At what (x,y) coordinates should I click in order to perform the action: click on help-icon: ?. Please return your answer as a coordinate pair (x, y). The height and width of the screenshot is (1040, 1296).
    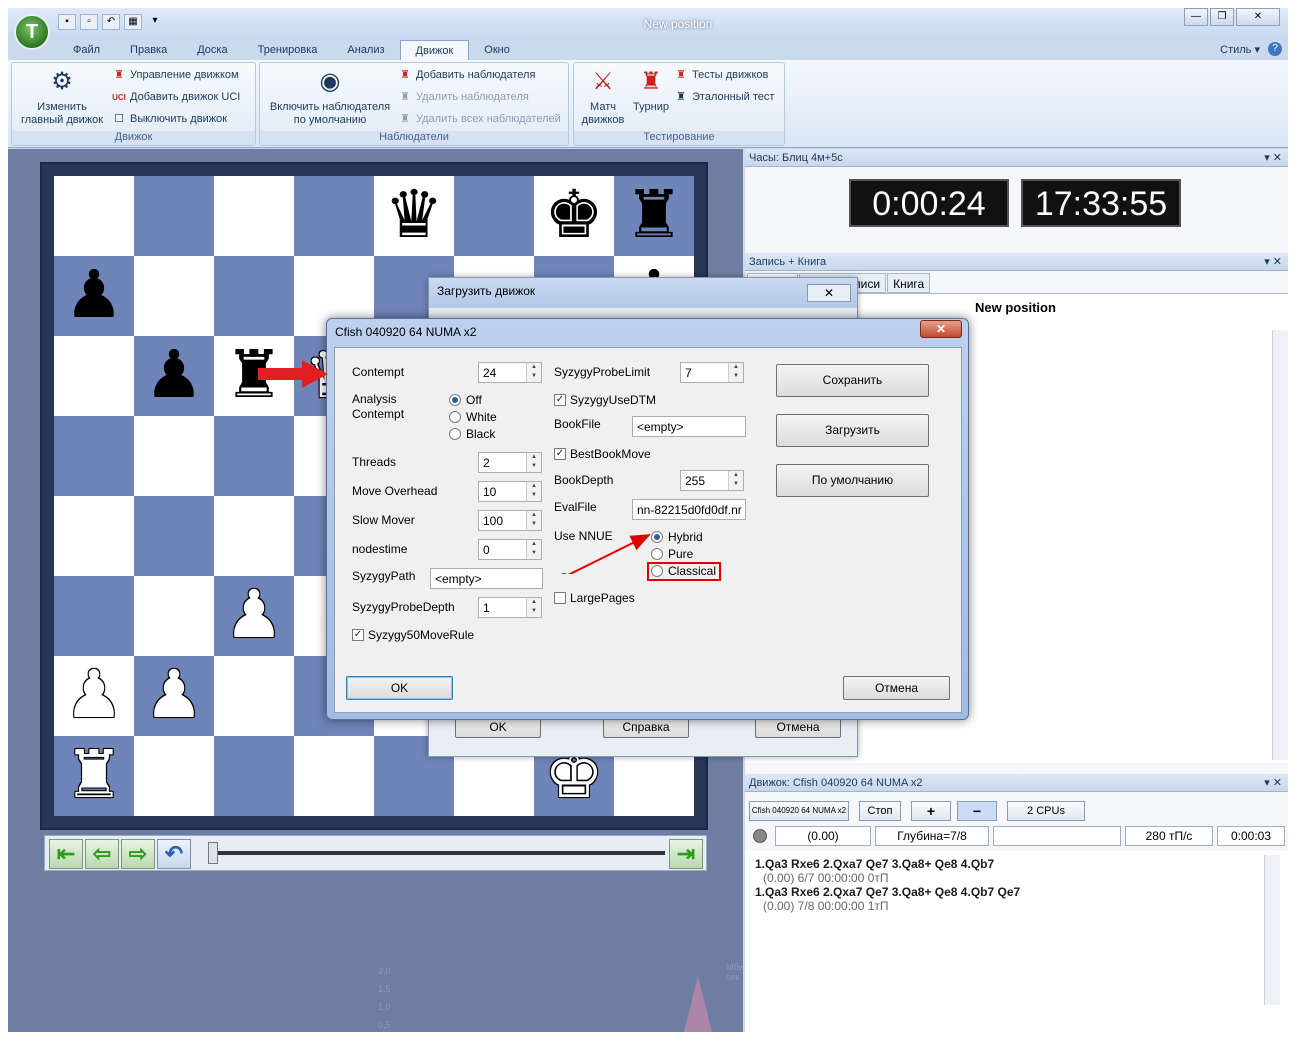
    Looking at the image, I should click on (1275, 49).